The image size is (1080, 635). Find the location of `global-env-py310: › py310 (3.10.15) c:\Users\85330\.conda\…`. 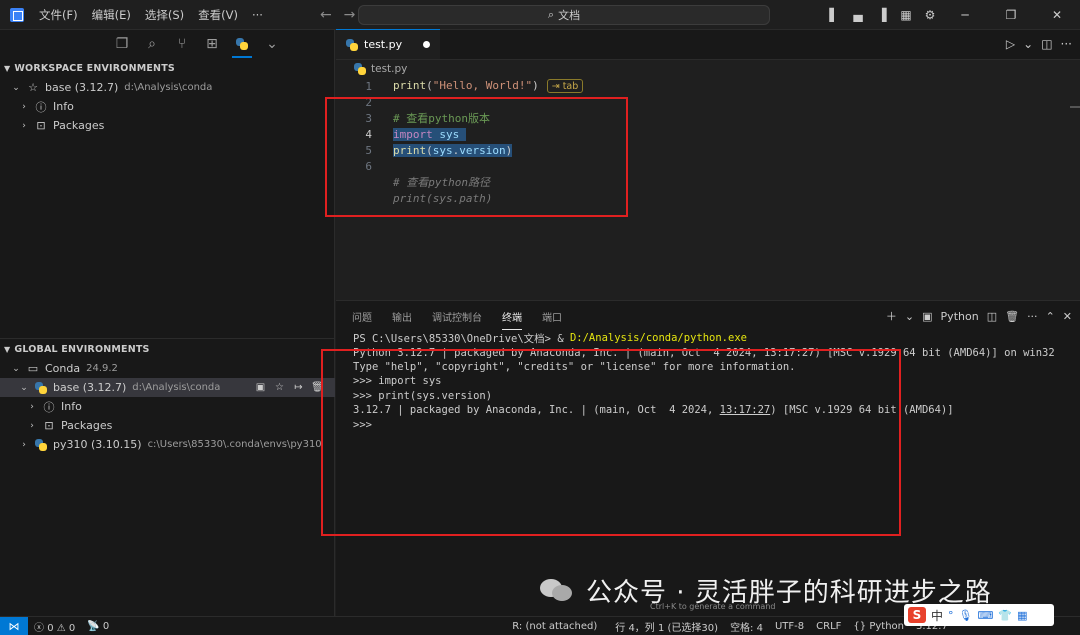

global-env-py310: › py310 (3.10.15) c:\Users\85330\.conda\… is located at coordinates (167, 444).